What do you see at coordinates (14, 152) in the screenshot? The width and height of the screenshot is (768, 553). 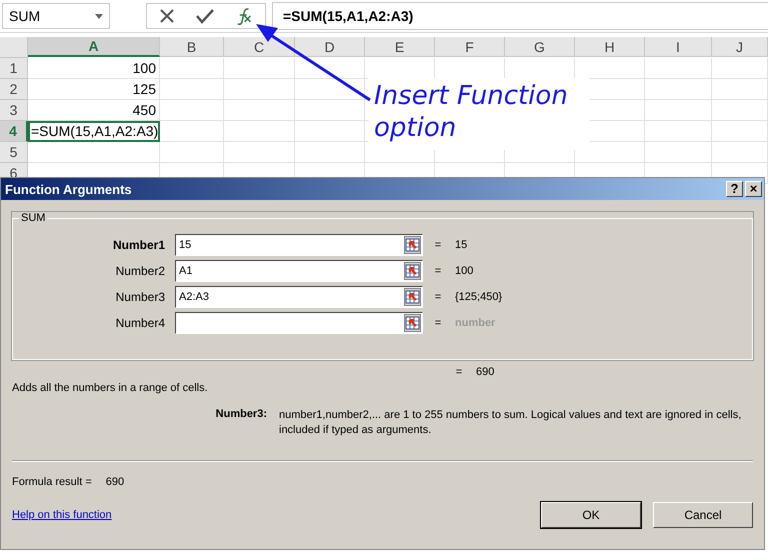 I see `row-header: 5` at bounding box center [14, 152].